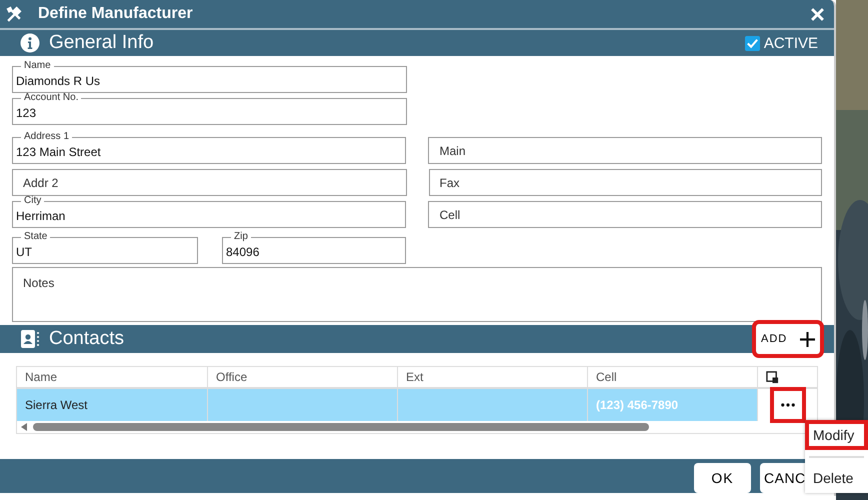  Describe the element at coordinates (772, 377) in the screenshot. I see `column-chooser-icon` at that location.